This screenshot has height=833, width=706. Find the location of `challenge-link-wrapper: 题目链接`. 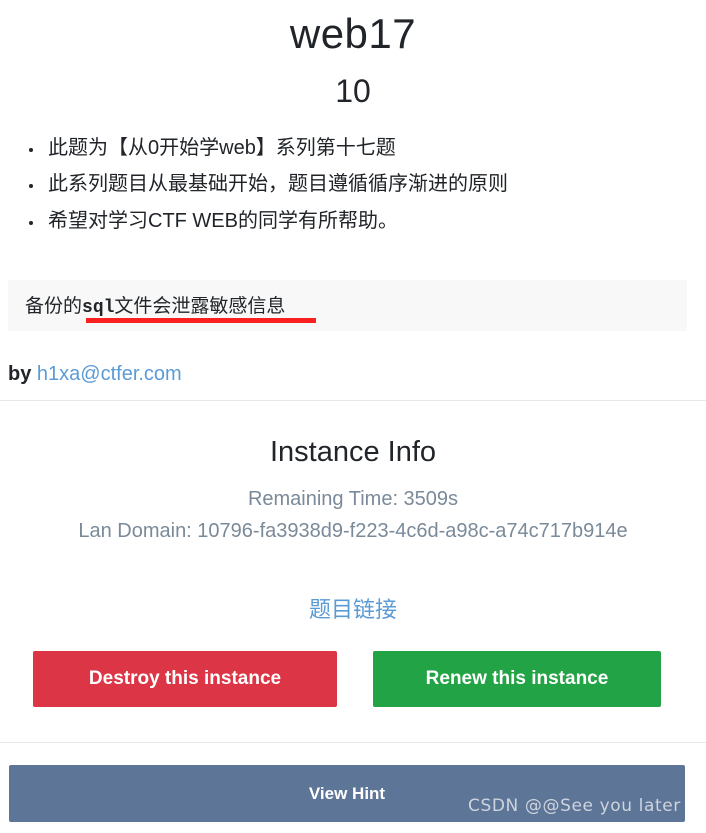

challenge-link-wrapper: 题目链接 is located at coordinates (353, 608).